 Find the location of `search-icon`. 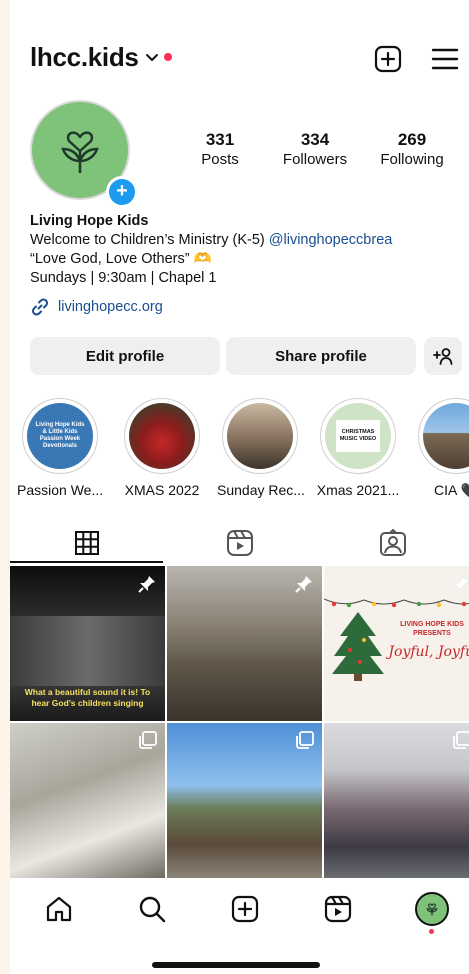

search-icon is located at coordinates (152, 909).